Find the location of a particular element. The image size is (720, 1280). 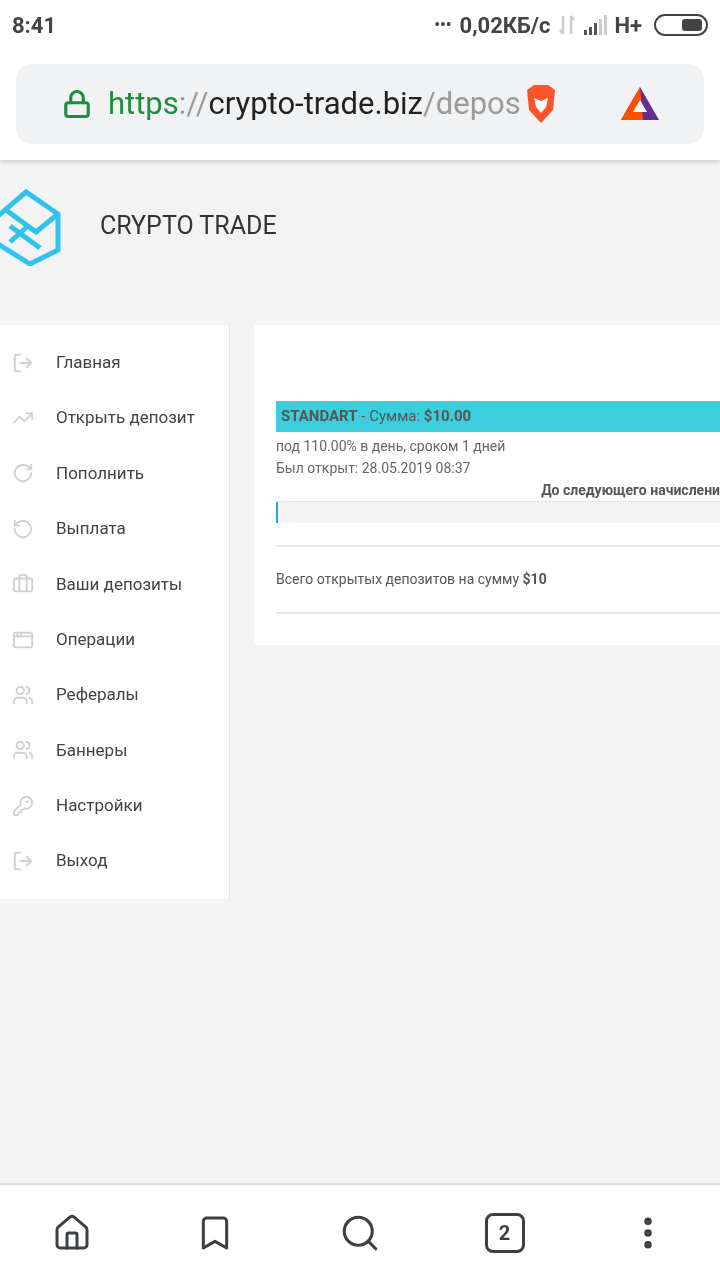

sidebar-item: Ваши депозиты is located at coordinates (114, 584).